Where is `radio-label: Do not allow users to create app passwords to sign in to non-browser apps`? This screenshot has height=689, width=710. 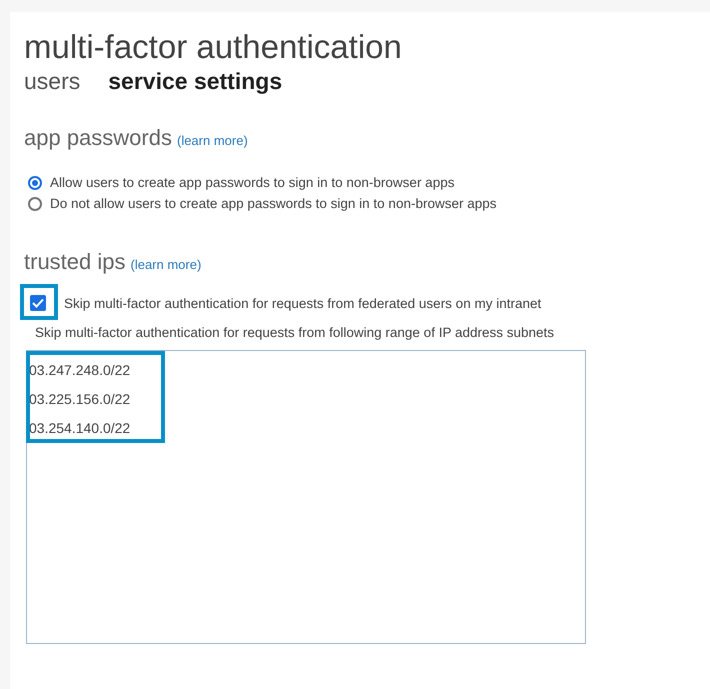
radio-label: Do not allow users to create app passwords to sign in to non-browser apps is located at coordinates (273, 203).